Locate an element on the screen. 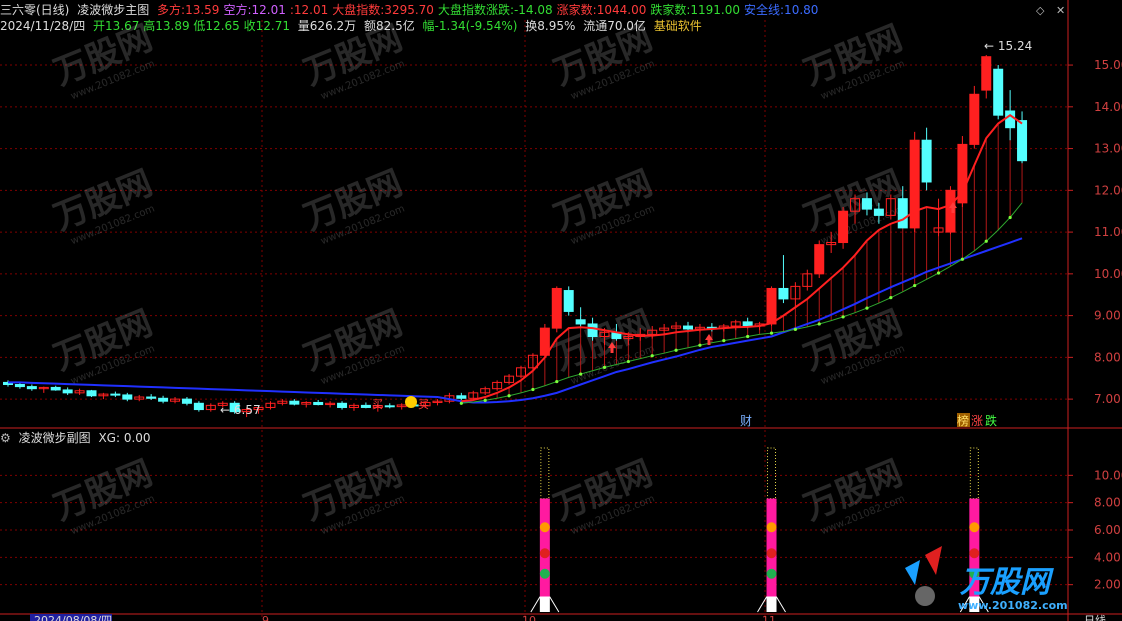  brand-logo-text: 万股网 is located at coordinates (1006, 582).